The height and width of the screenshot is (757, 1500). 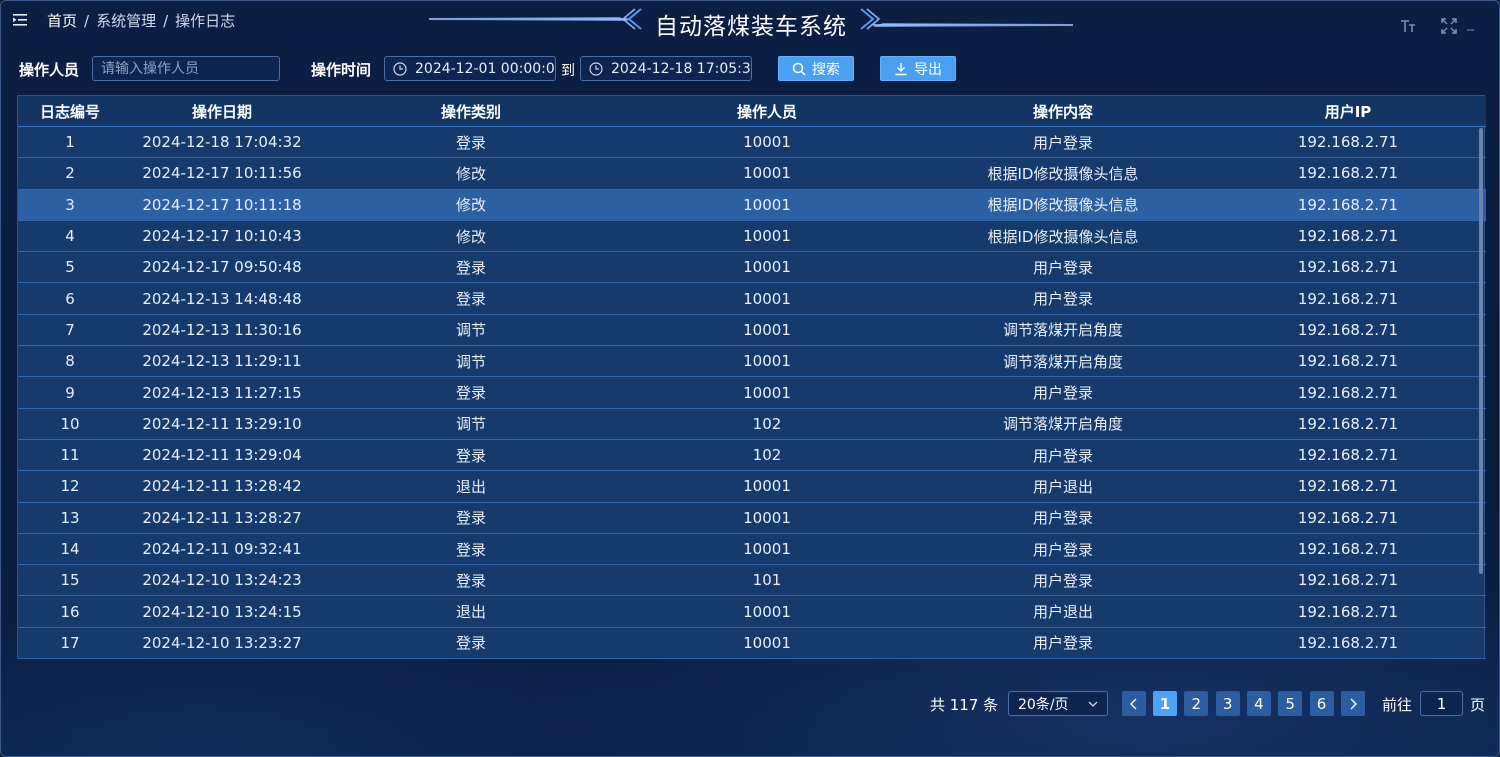 What do you see at coordinates (1062, 111) in the screenshot?
I see `column-header-operation-content: 操作内容` at bounding box center [1062, 111].